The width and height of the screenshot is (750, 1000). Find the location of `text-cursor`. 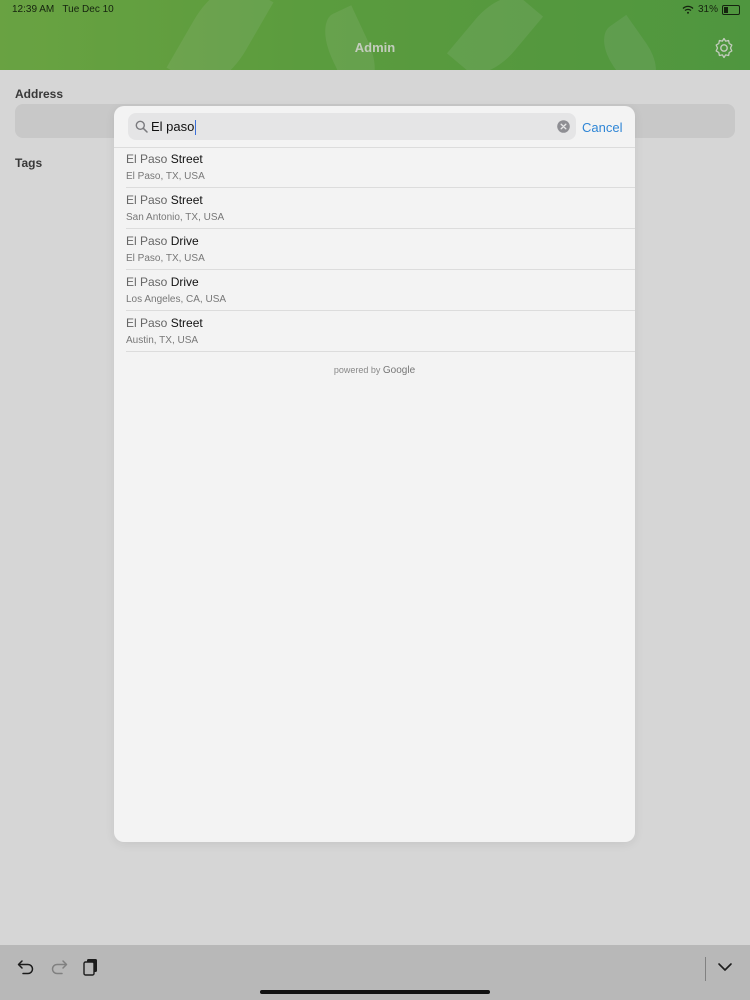

text-cursor is located at coordinates (196, 128).